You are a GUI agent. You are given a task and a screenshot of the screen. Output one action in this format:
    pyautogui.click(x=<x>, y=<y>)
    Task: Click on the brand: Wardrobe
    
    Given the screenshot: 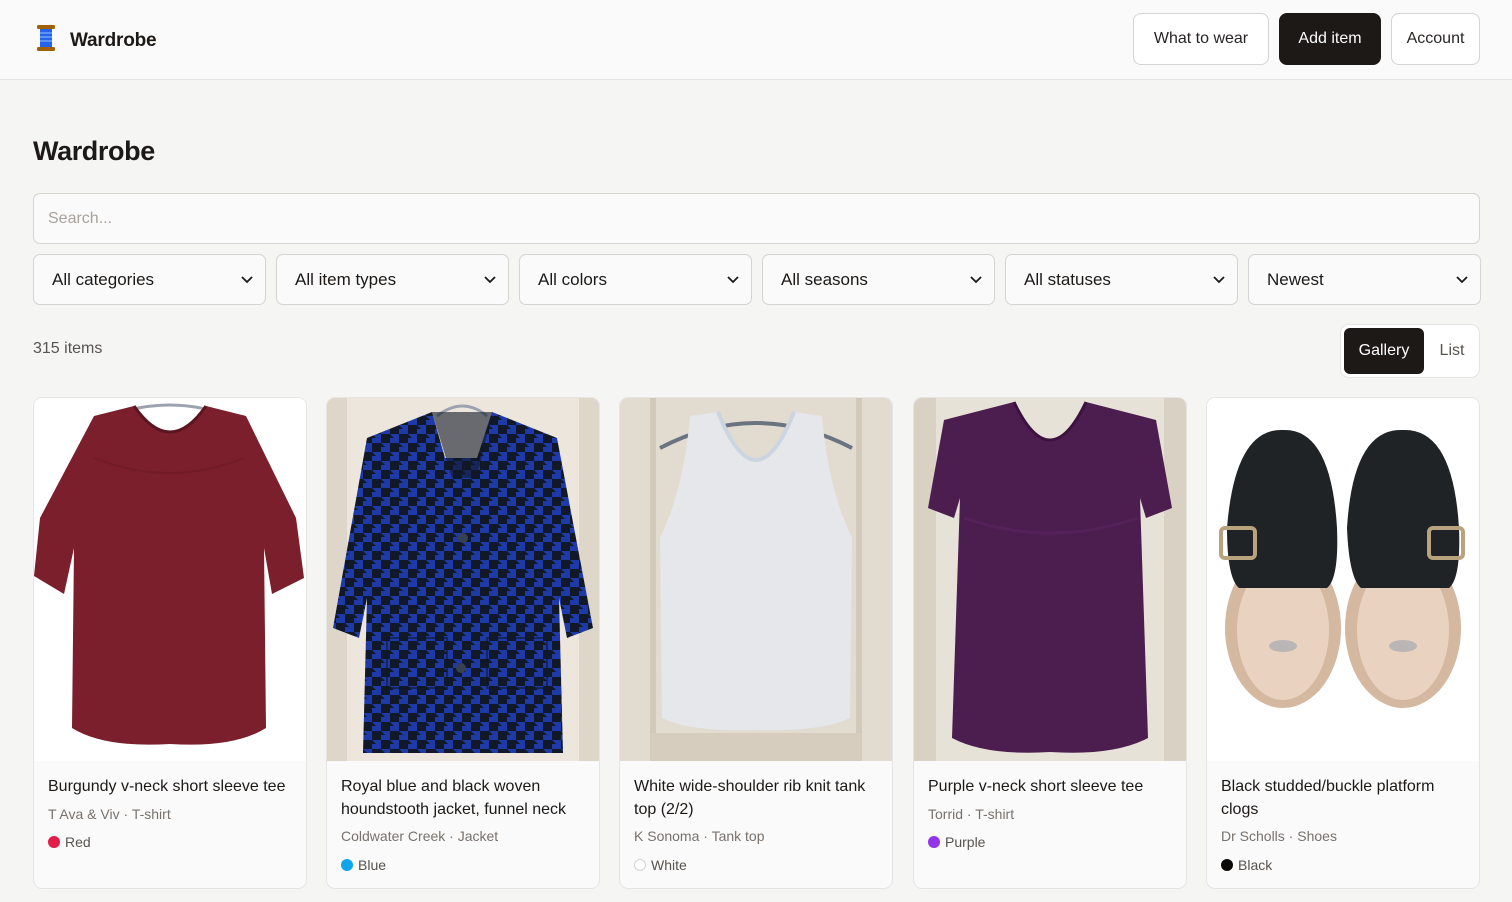 What is the action you would take?
    pyautogui.click(x=95, y=40)
    